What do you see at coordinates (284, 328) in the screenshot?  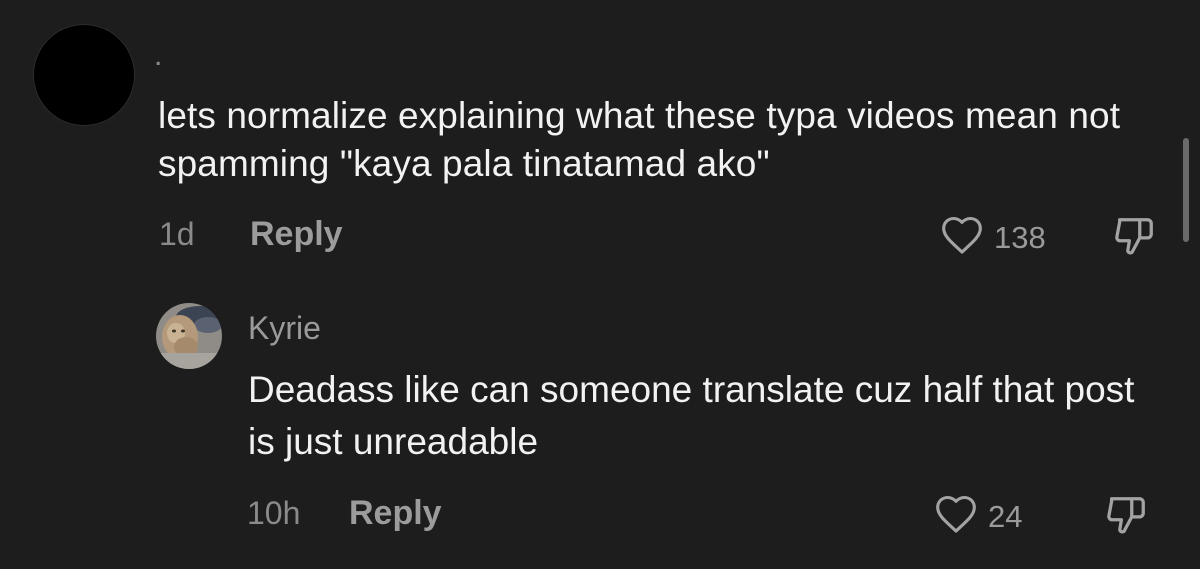 I see `reply-username: Kyrie` at bounding box center [284, 328].